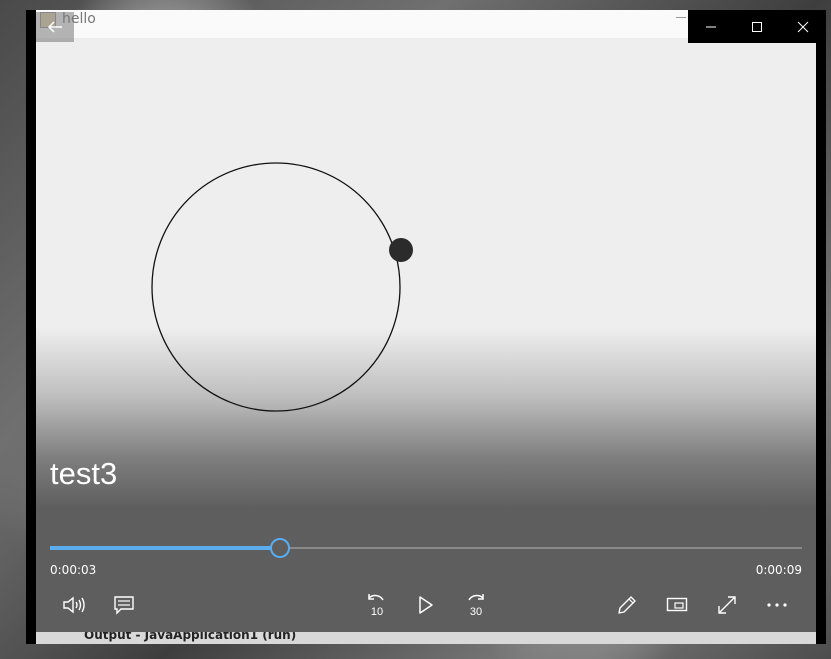 The width and height of the screenshot is (831, 659). I want to click on play-button, so click(426, 605).